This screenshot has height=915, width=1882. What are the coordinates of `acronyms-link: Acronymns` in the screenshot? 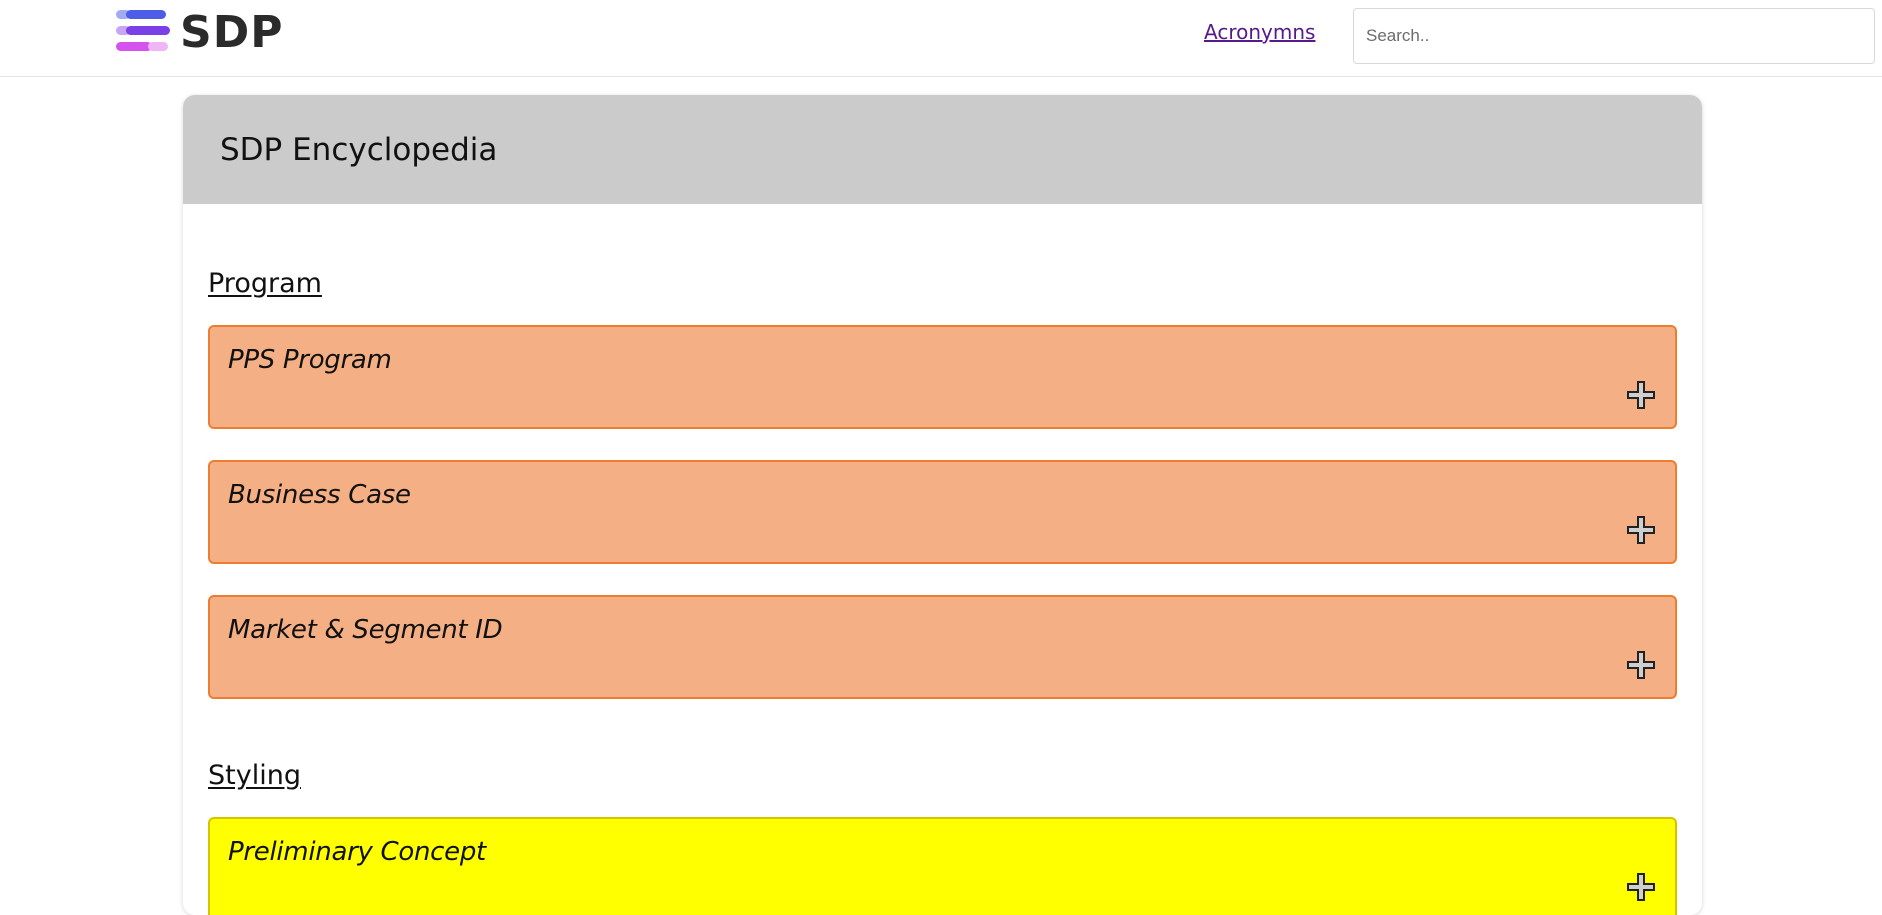 It's located at (1259, 32).